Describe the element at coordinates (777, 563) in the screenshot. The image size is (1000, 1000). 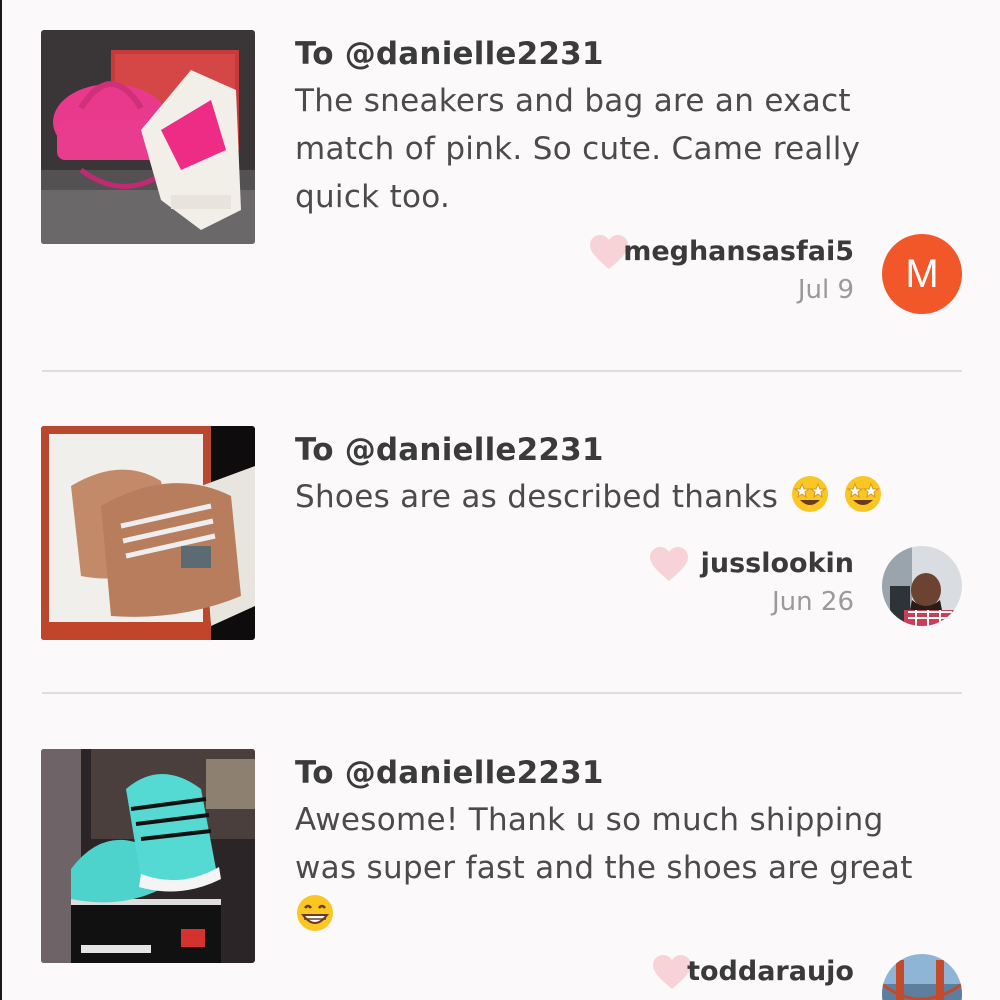
I see `reviewer-username: jusslookin` at that location.